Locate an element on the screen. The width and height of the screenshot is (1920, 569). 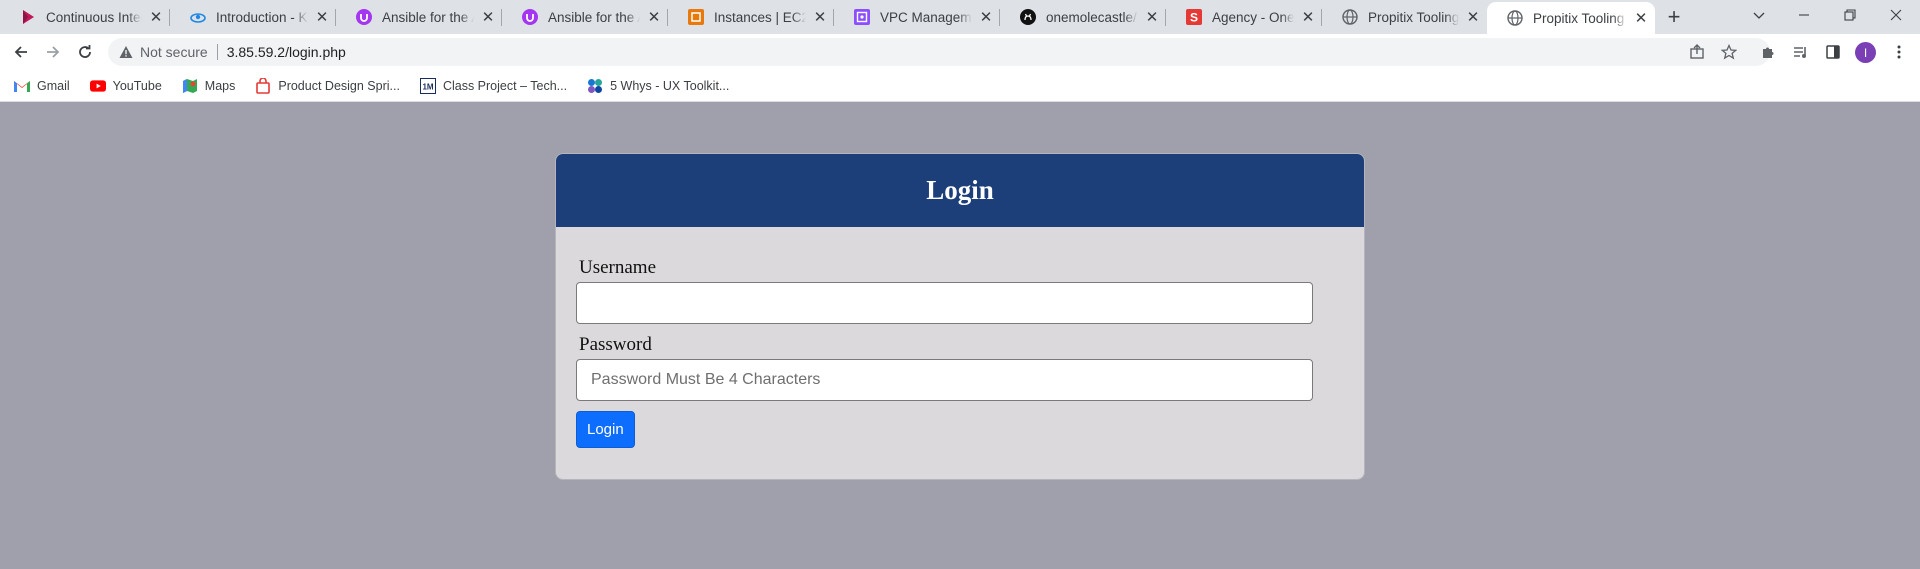
share-icon is located at coordinates (1697, 52).